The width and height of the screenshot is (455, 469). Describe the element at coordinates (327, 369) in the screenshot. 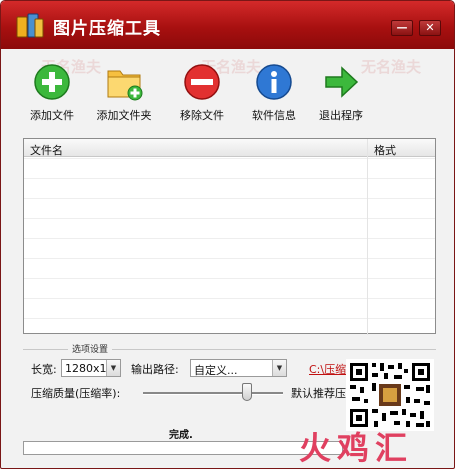

I see `output-path-link: C:\压缩` at that location.